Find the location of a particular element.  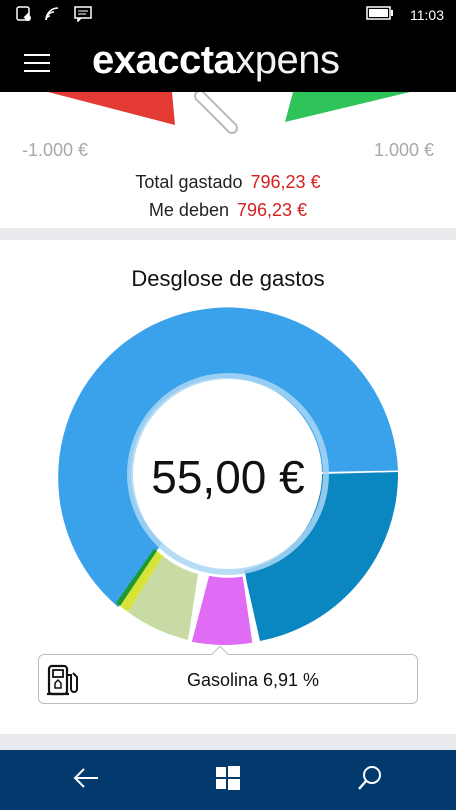

breakdown-title: Desglose de gastos is located at coordinates (228, 278).